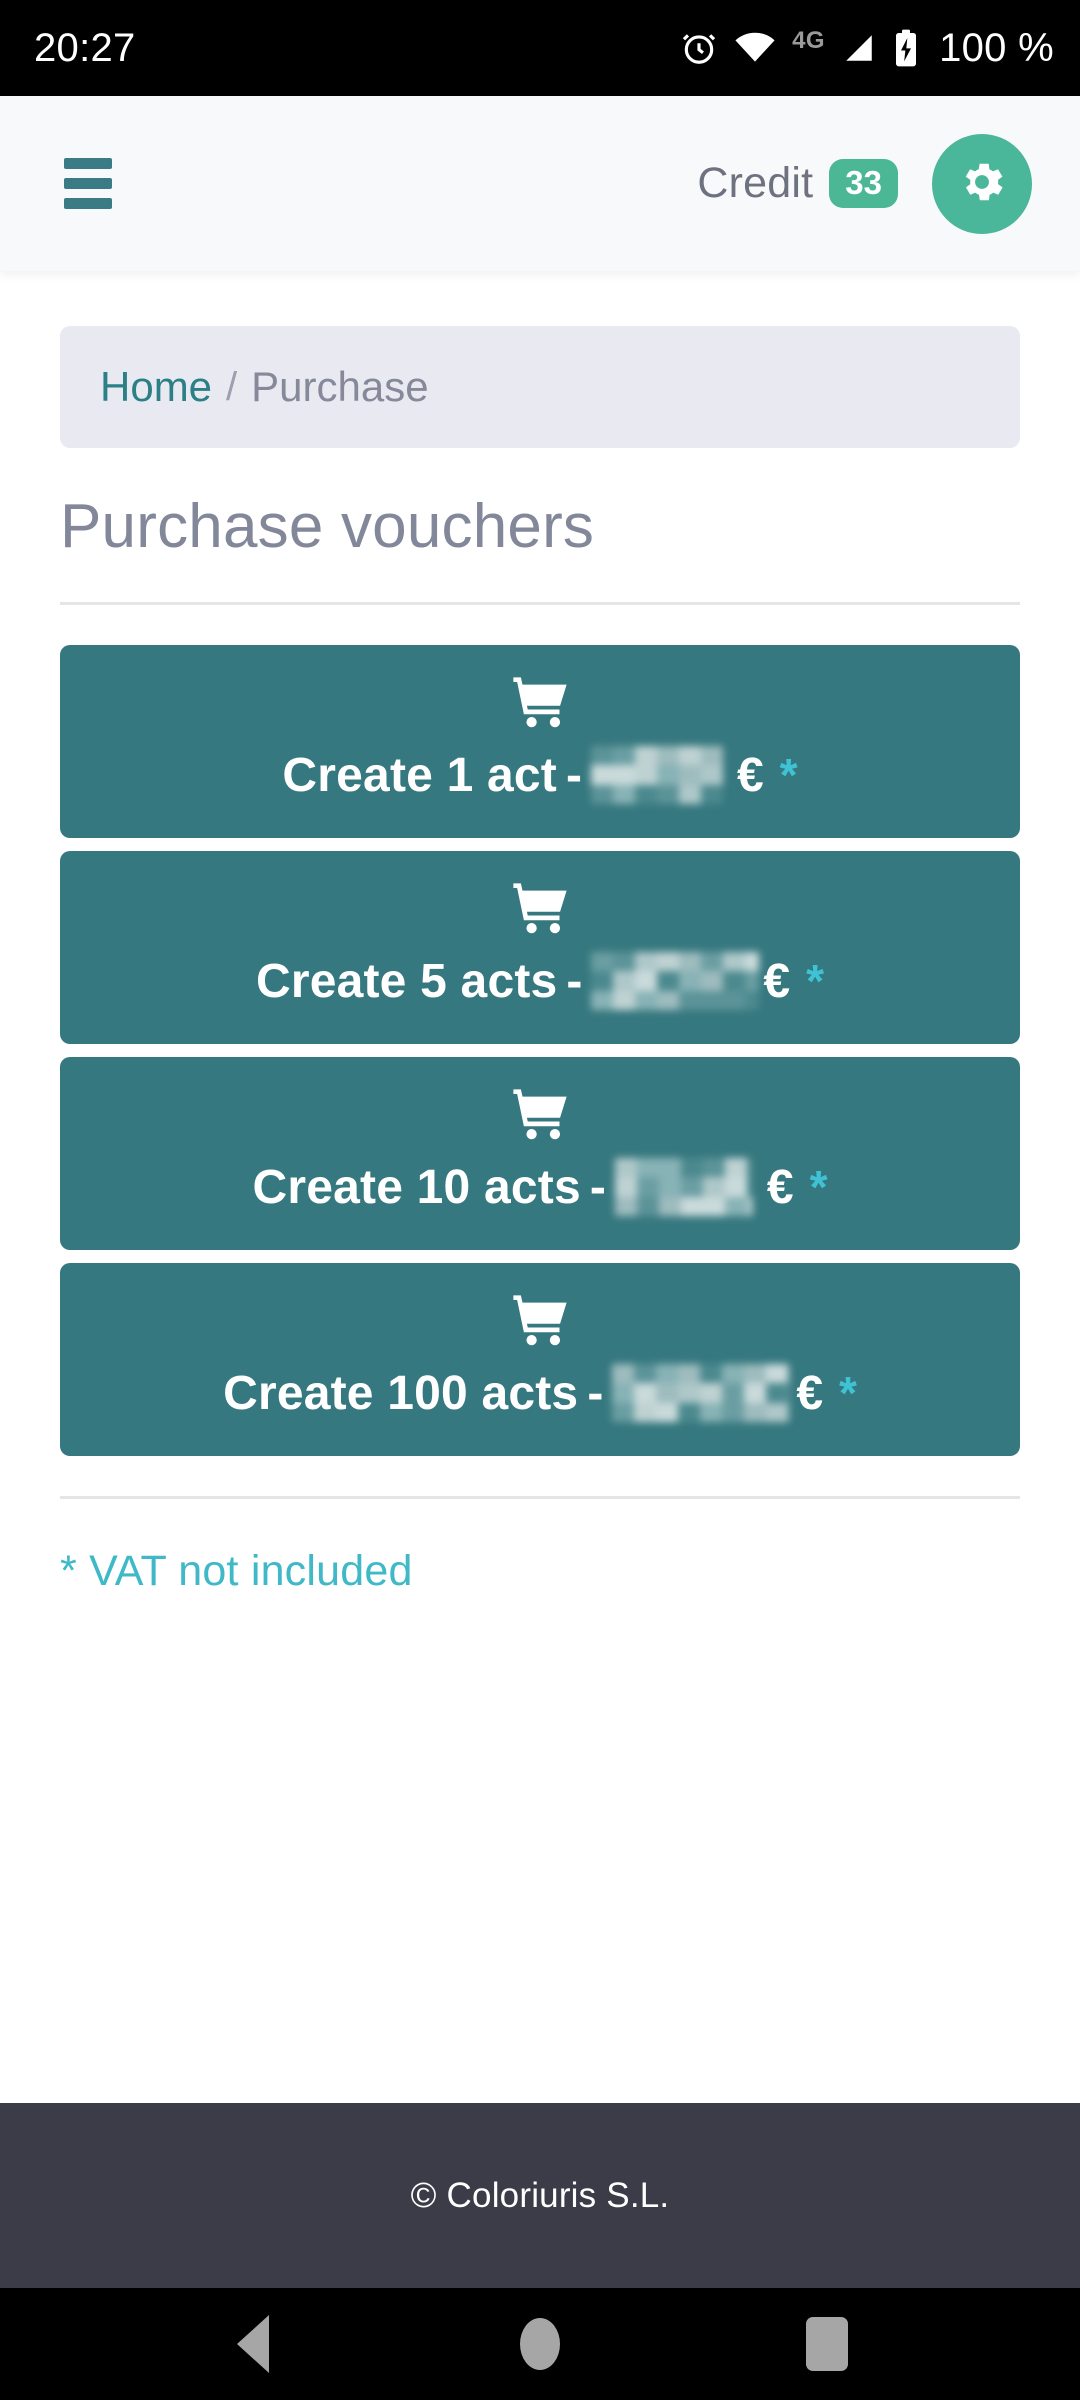 Image resolution: width=1080 pixels, height=2400 pixels. Describe the element at coordinates (85, 48) in the screenshot. I see `status-bar-clock: 20:27` at that location.